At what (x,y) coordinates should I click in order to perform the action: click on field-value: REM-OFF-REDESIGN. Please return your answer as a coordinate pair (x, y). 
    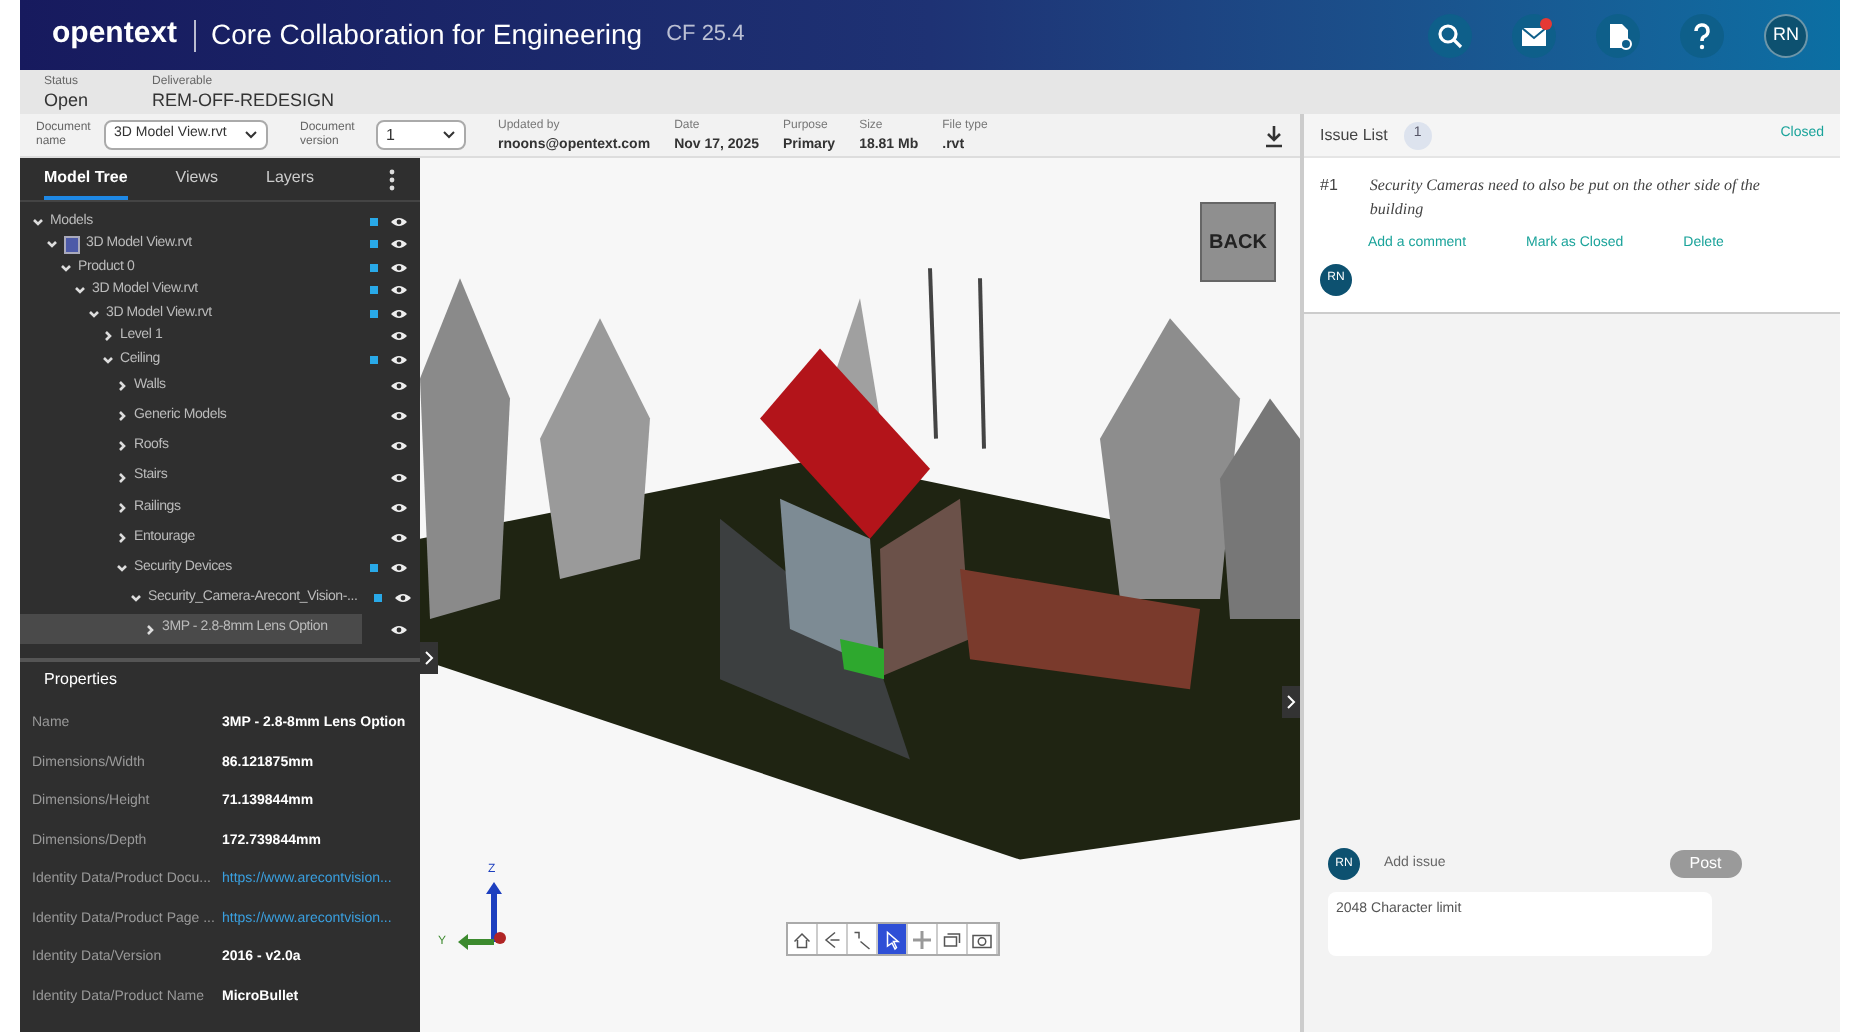
    Looking at the image, I should click on (243, 101).